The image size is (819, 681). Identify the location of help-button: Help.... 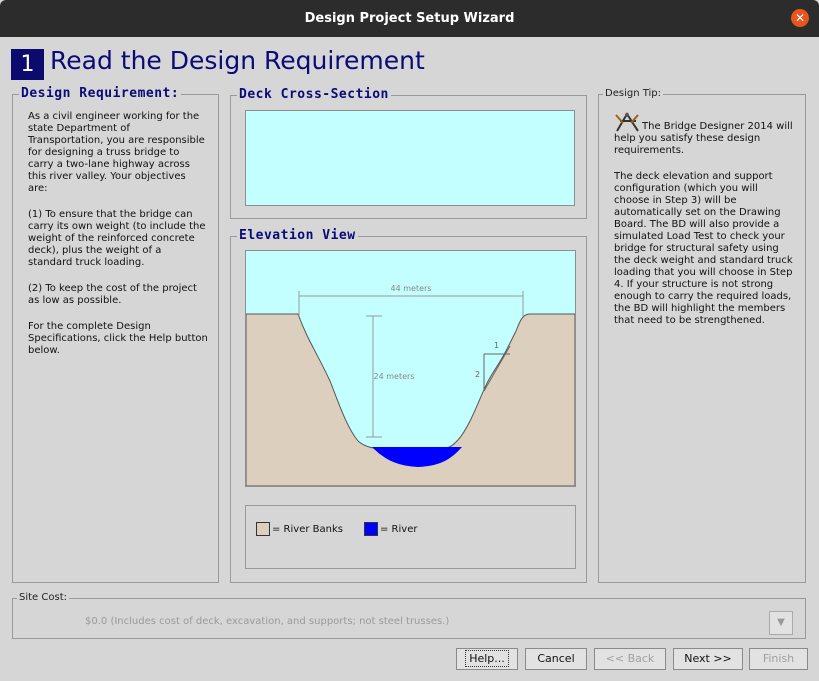
(487, 659).